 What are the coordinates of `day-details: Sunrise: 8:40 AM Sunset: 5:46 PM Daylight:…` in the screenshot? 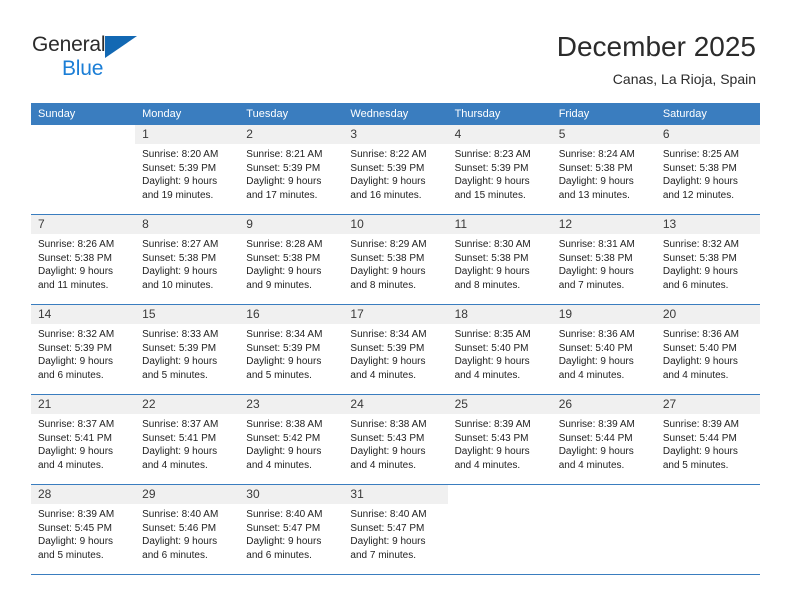 It's located at (187, 533).